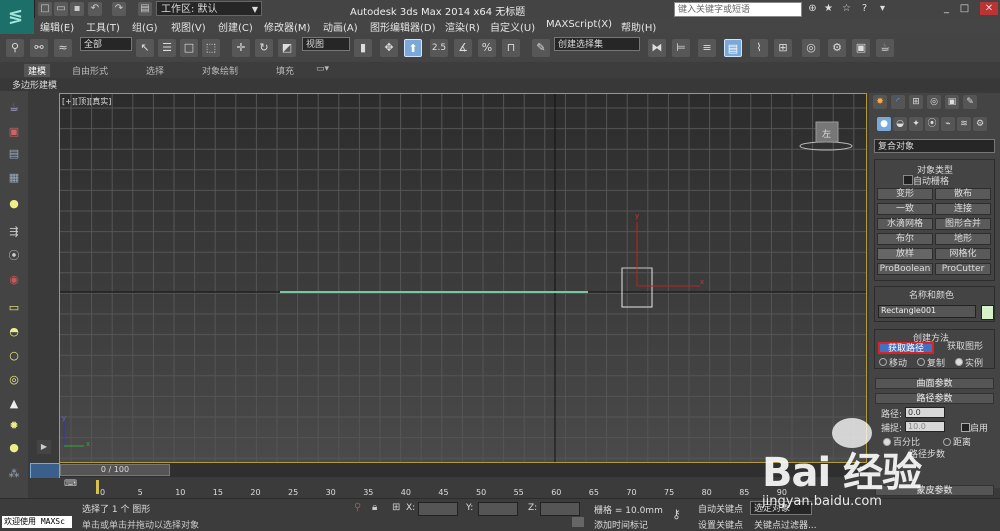  Describe the element at coordinates (326, 44) in the screenshot. I see `ref-coord-dropdown: 视图` at that location.